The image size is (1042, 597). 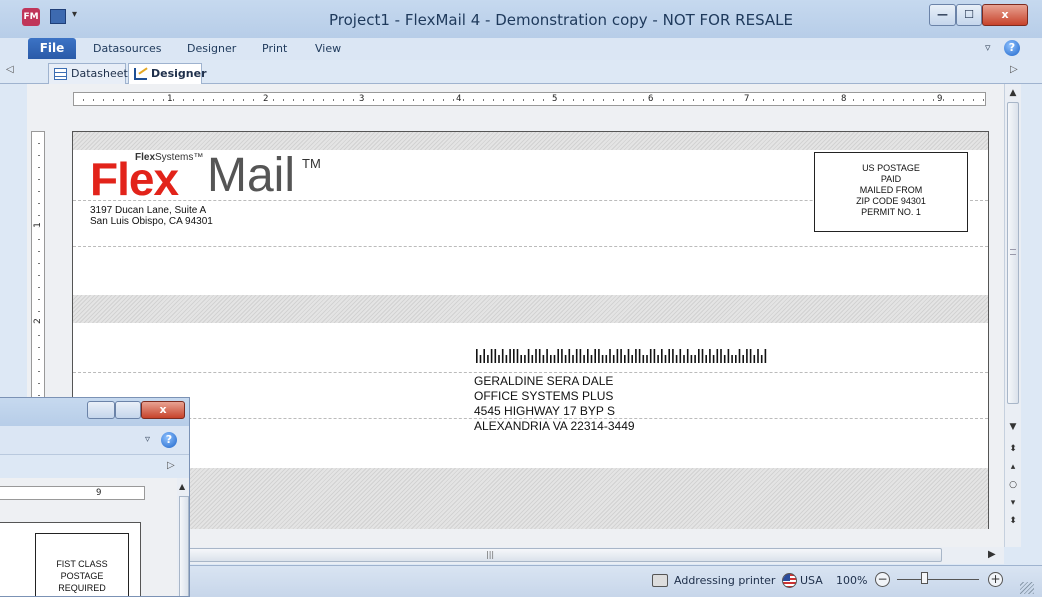 I want to click on tab-datasheet: Datasheet, so click(x=88, y=73).